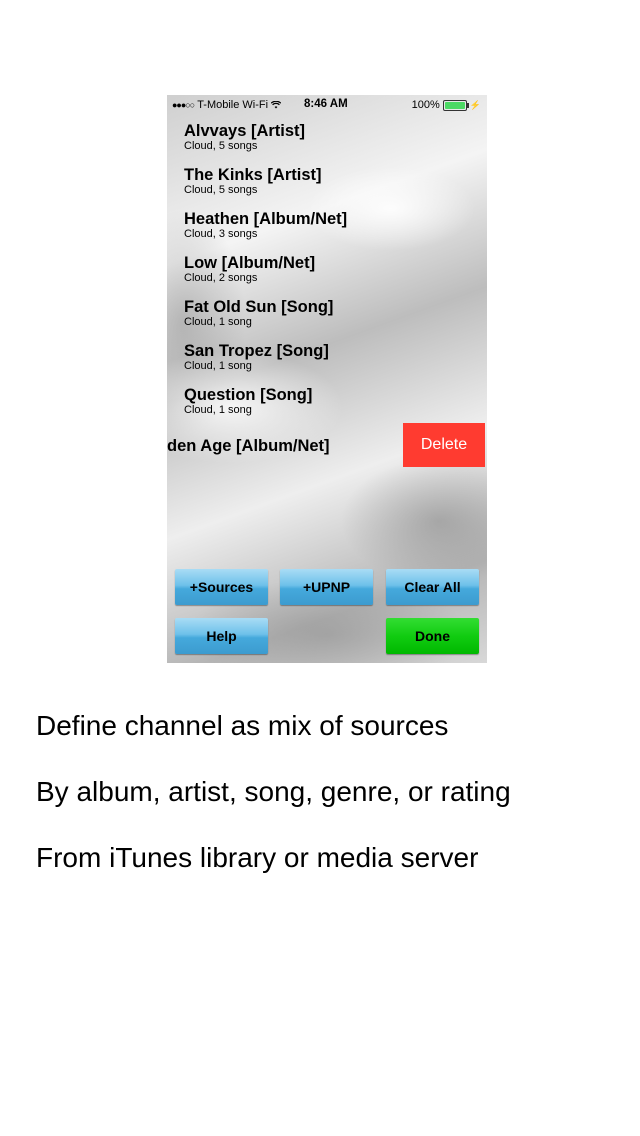 Image resolution: width=640 pixels, height=1136 pixels. Describe the element at coordinates (221, 278) in the screenshot. I see `item-subtitle: Cloud, 2 songs` at that location.